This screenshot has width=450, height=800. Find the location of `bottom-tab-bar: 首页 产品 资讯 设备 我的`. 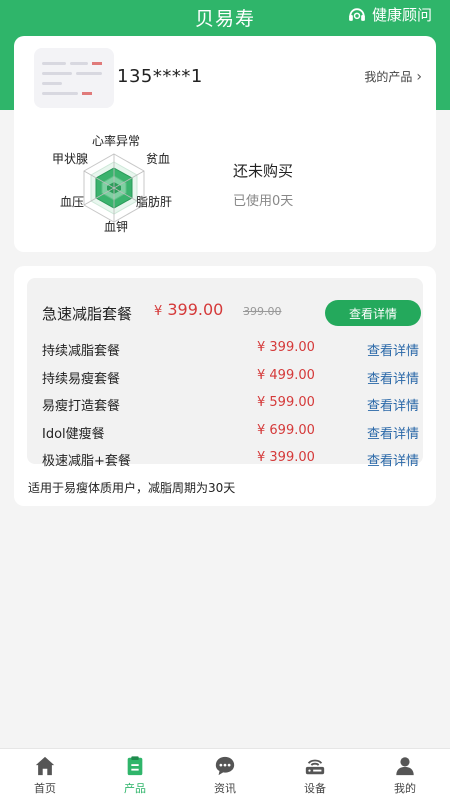

bottom-tab-bar: 首页 产品 资讯 设备 我的 is located at coordinates (225, 774).